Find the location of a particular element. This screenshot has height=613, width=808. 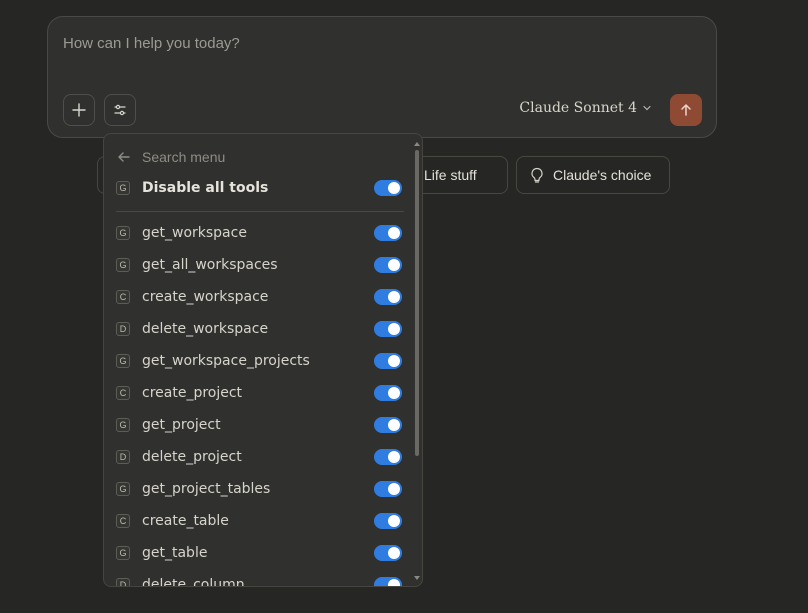

chip-claudes-choice: Claude's choice is located at coordinates (593, 175).